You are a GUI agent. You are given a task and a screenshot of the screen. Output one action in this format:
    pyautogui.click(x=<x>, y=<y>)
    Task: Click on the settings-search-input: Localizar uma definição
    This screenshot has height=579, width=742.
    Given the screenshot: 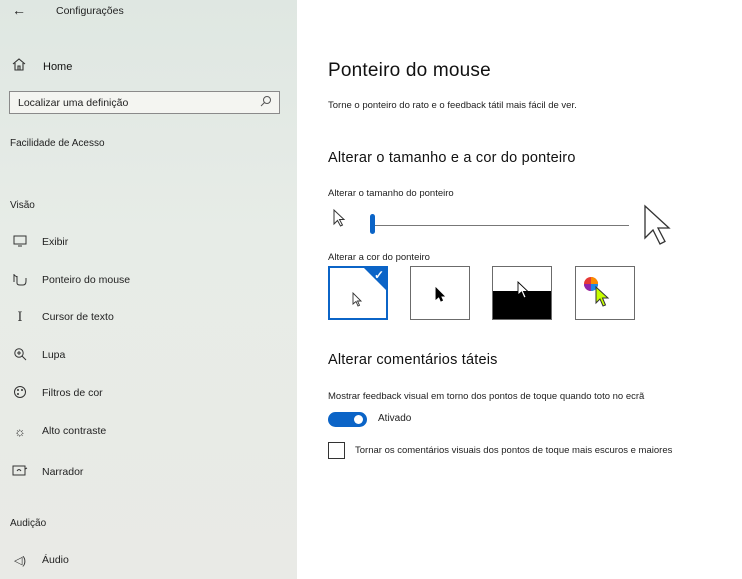 What is the action you would take?
    pyautogui.click(x=144, y=102)
    